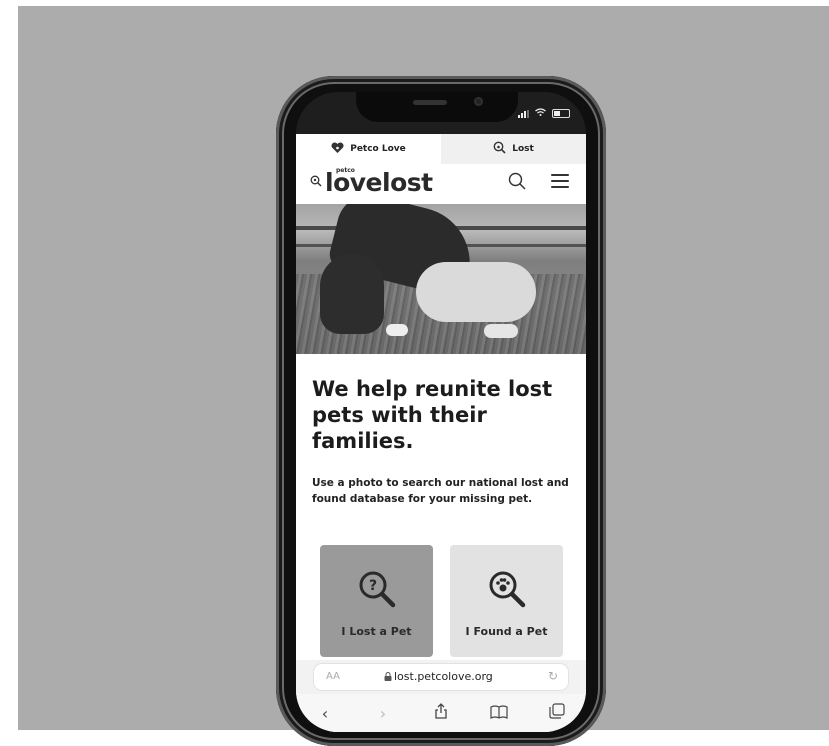  I want to click on card-label: I Lost a Pet, so click(376, 631).